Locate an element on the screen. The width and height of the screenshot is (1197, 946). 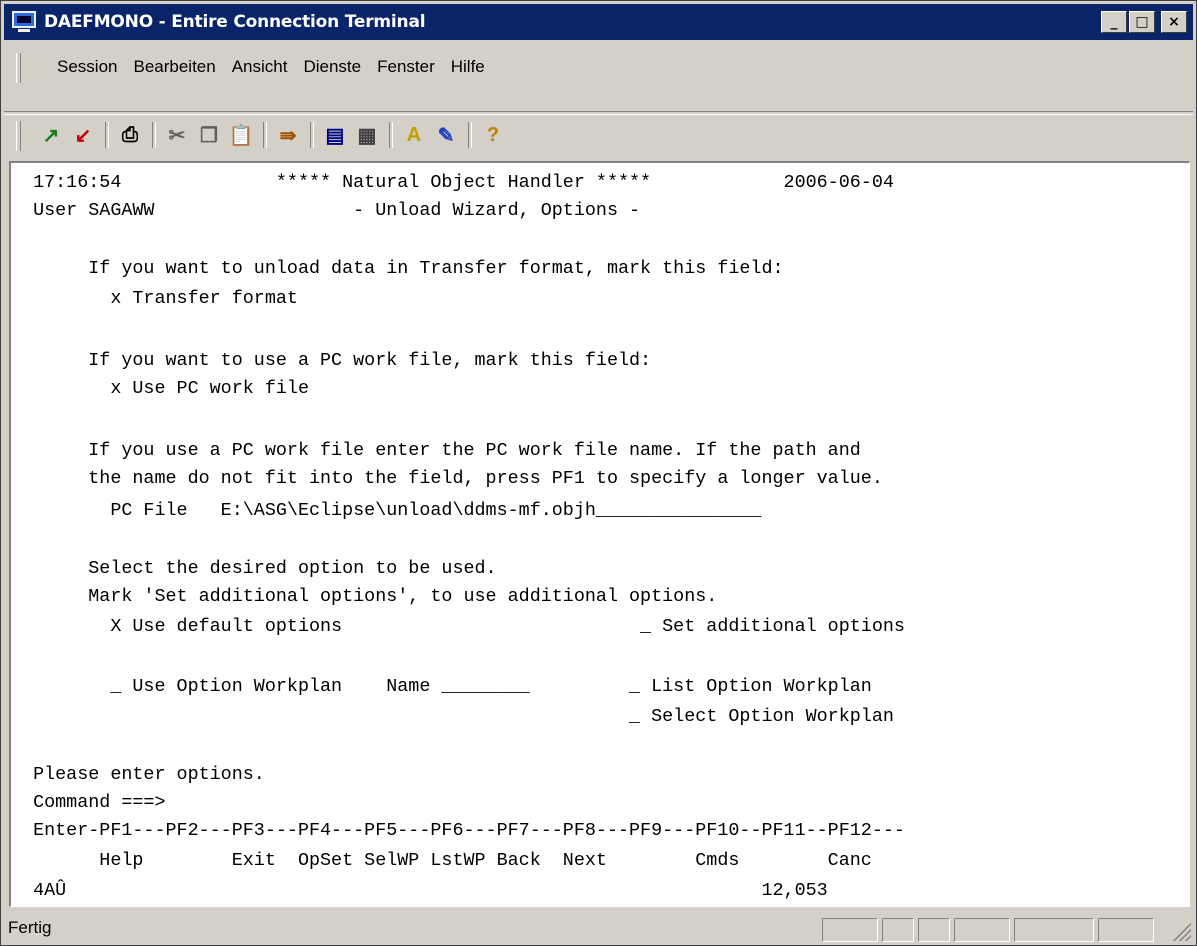
menu-dienste: Dienste is located at coordinates (332, 67).